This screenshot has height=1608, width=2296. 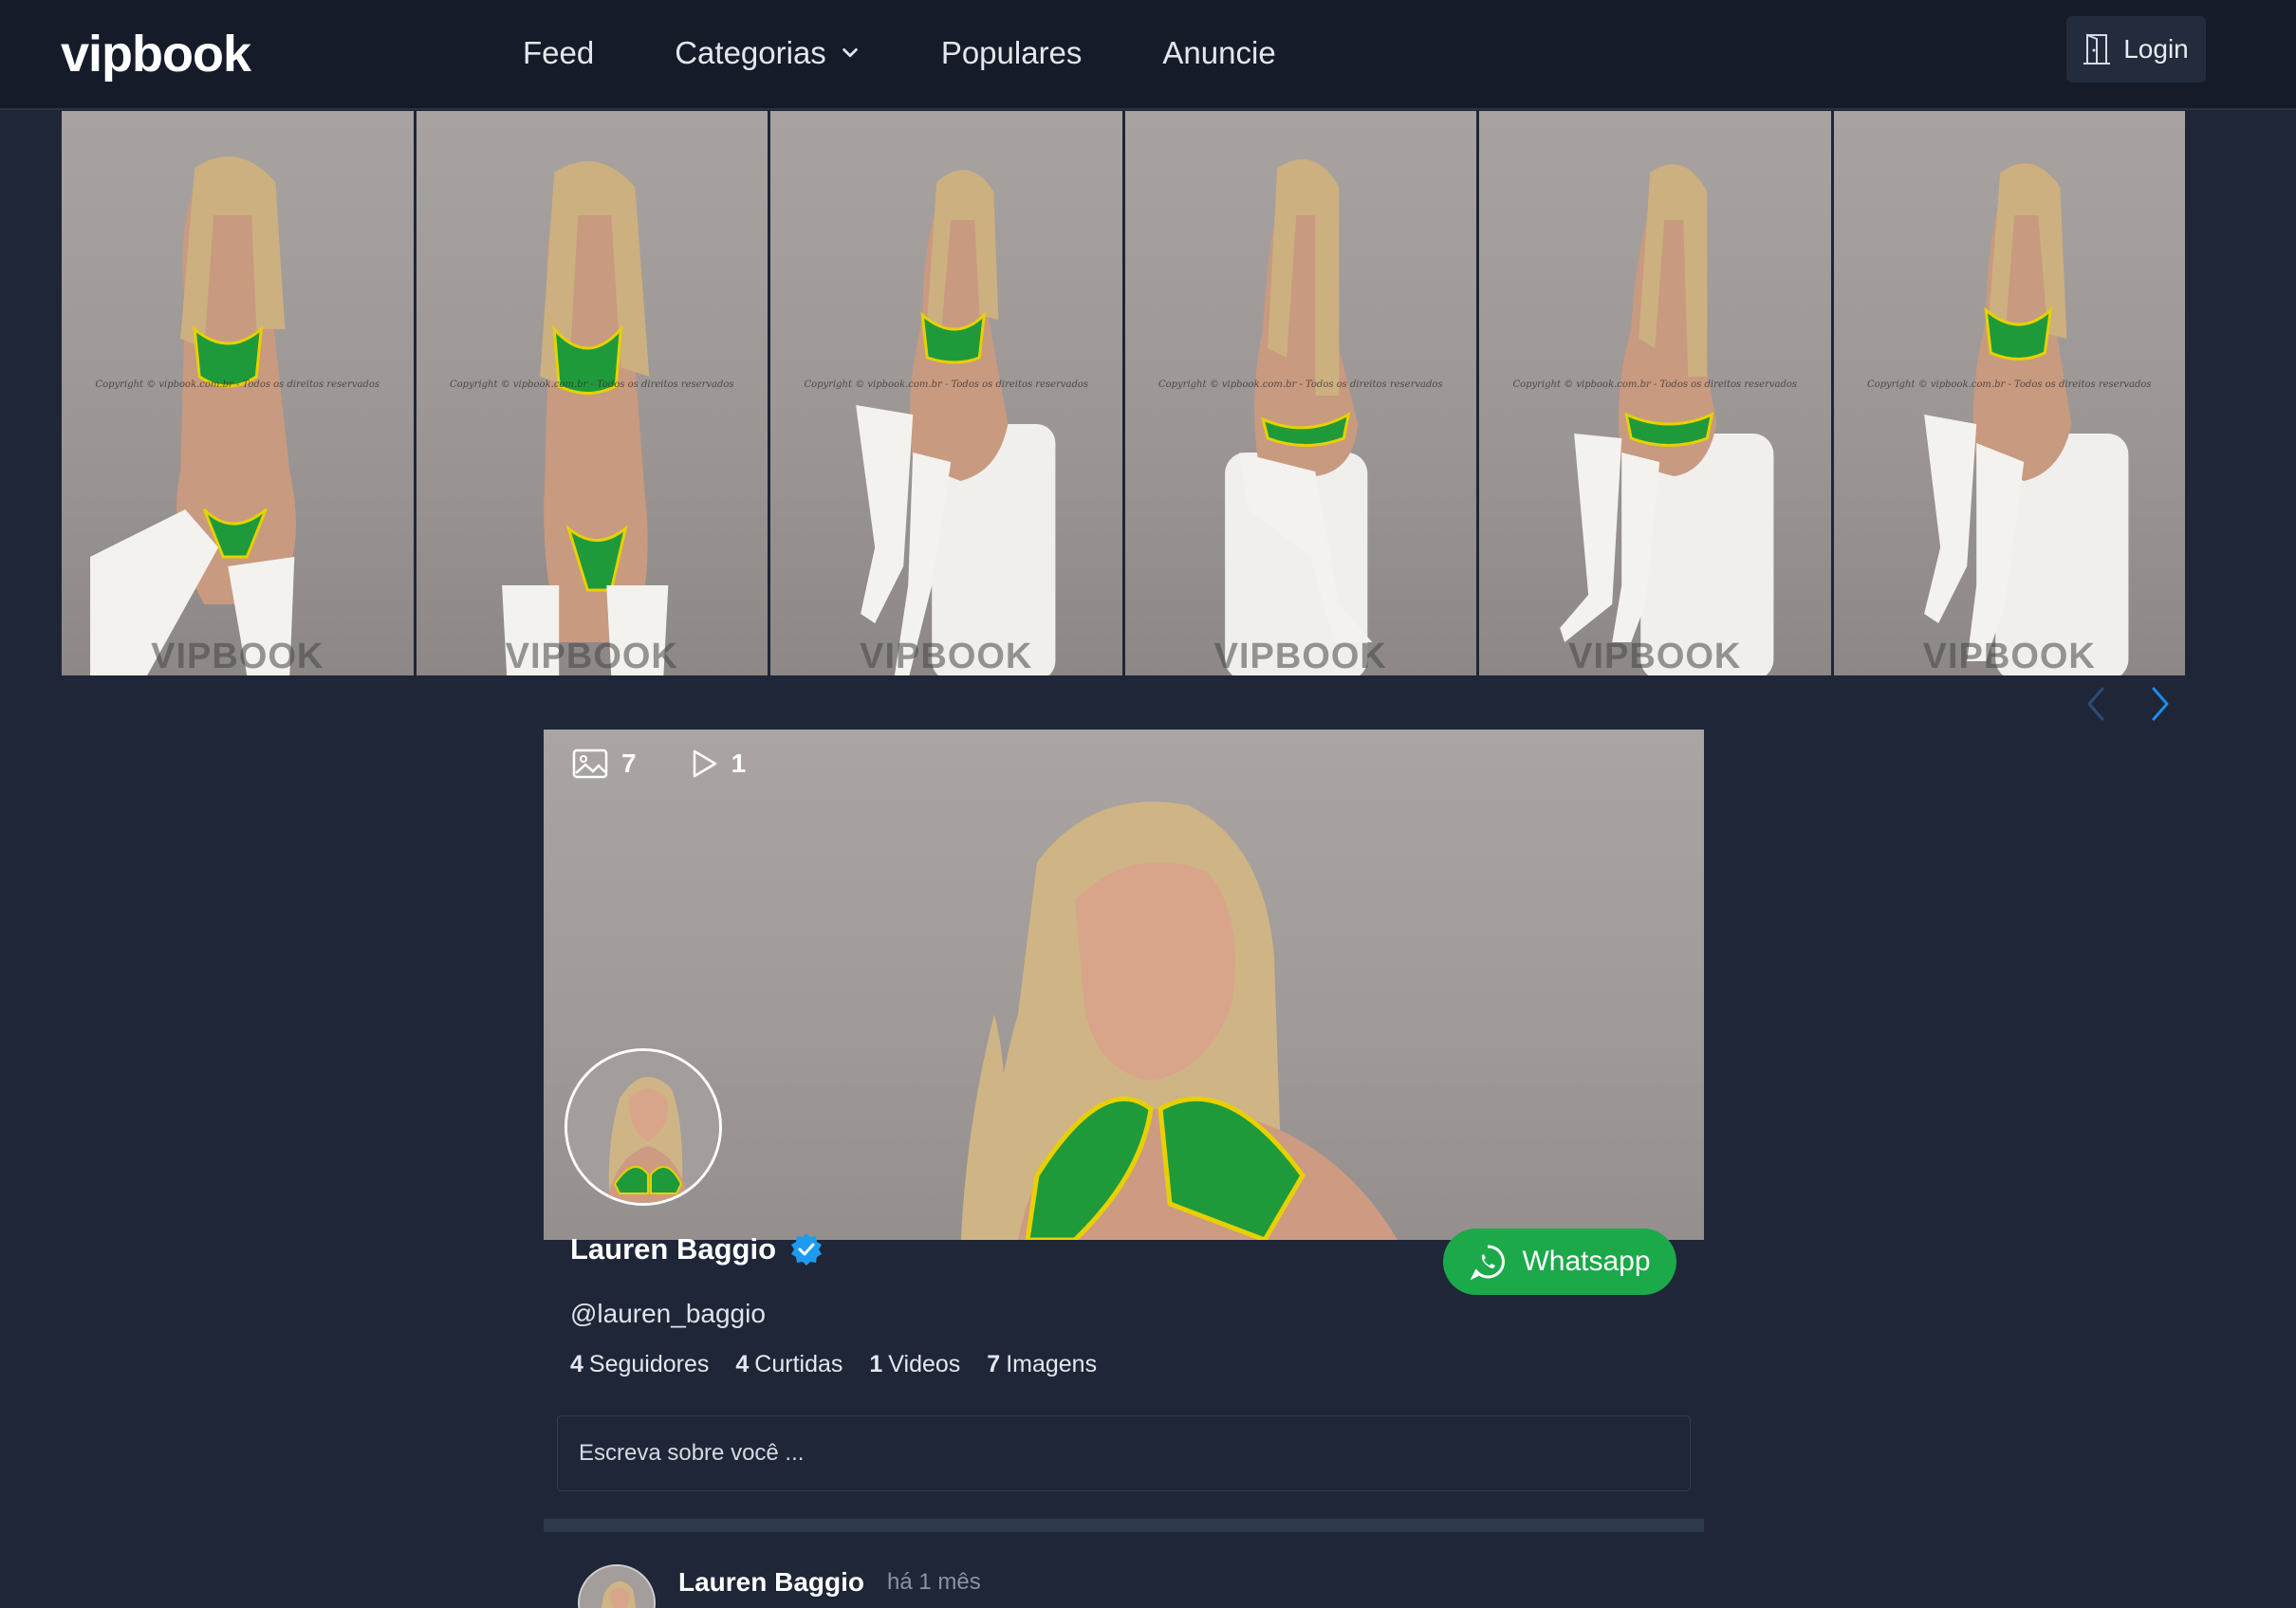 What do you see at coordinates (1052, 1364) in the screenshot?
I see `stat-label: Imagens` at bounding box center [1052, 1364].